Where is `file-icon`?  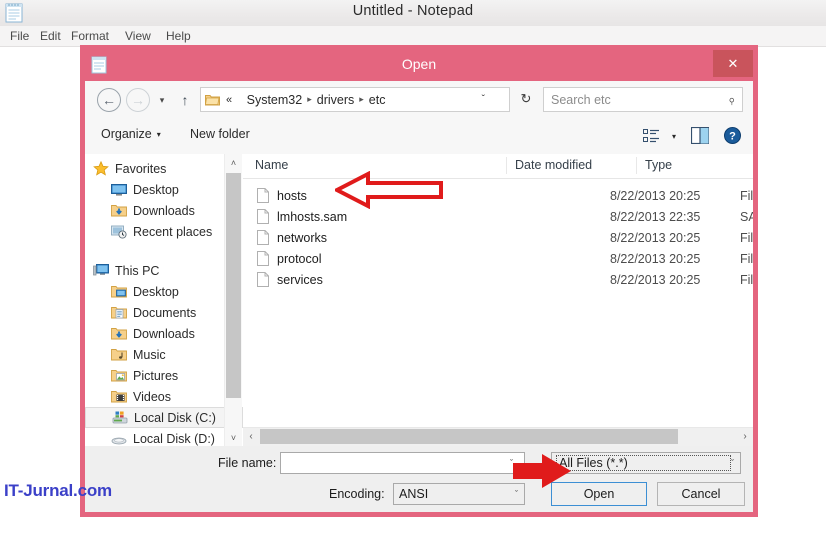 file-icon is located at coordinates (263, 216).